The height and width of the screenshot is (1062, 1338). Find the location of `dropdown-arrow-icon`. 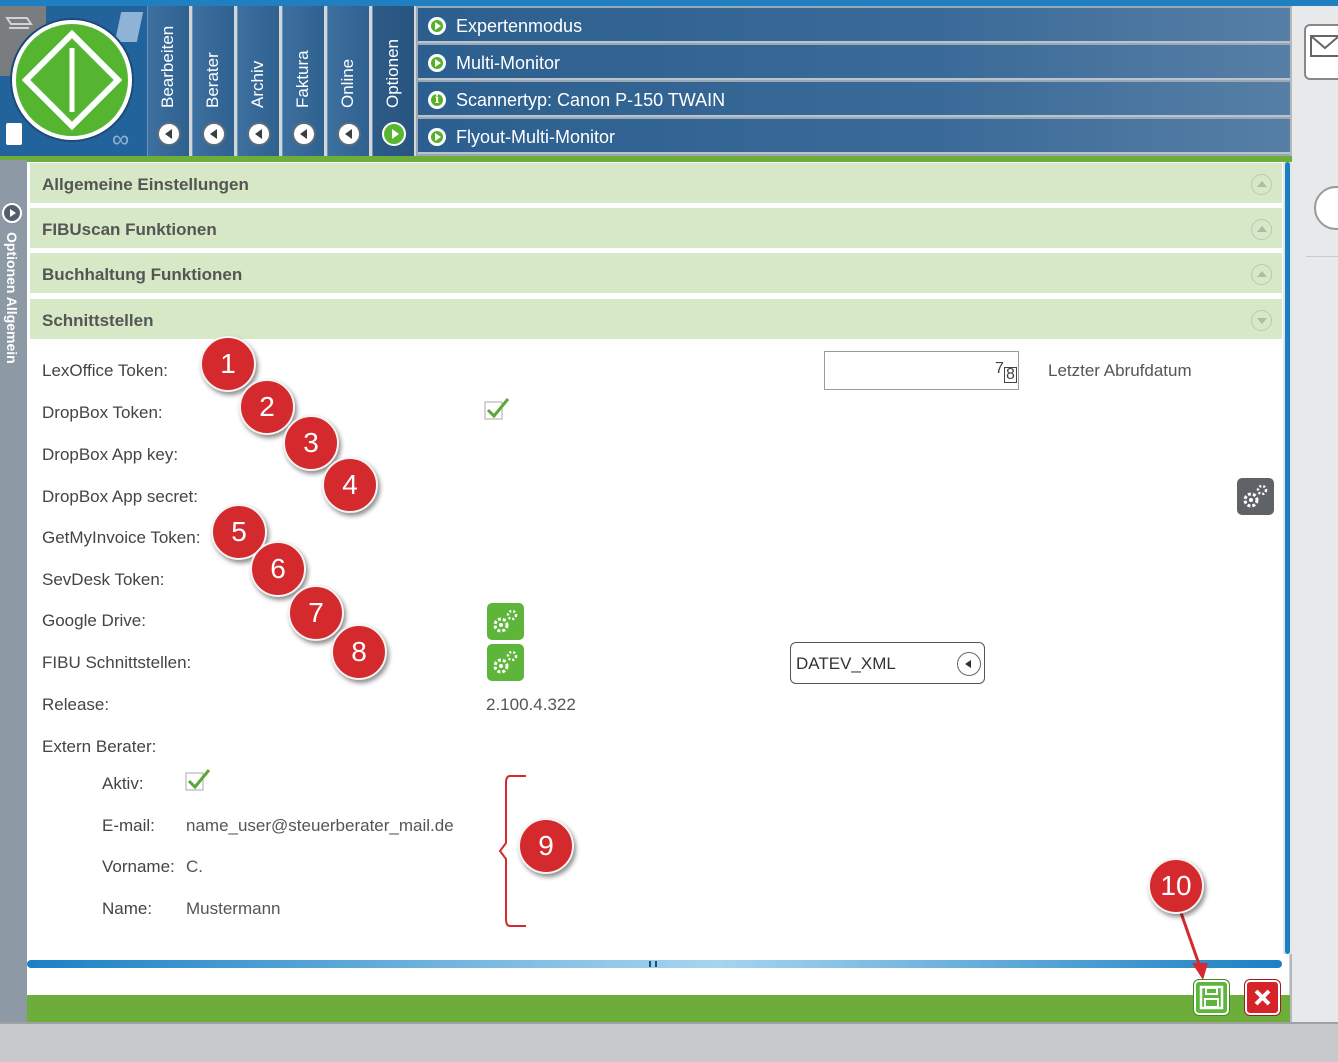

dropdown-arrow-icon is located at coordinates (969, 664).